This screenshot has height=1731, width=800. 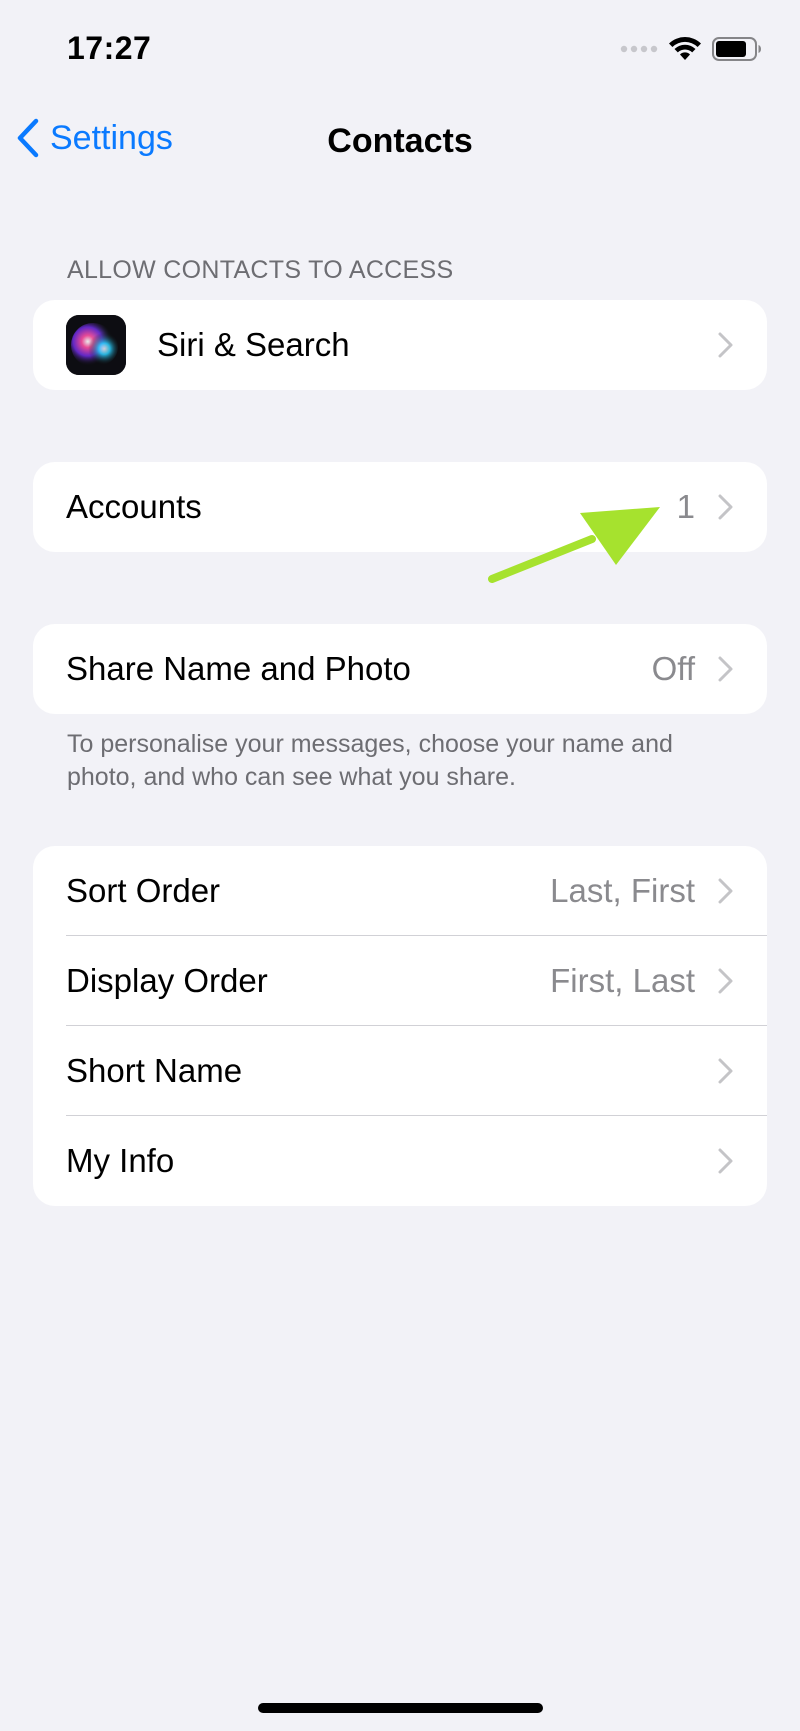 What do you see at coordinates (400, 1161) in the screenshot?
I see `my-info-row: My Info` at bounding box center [400, 1161].